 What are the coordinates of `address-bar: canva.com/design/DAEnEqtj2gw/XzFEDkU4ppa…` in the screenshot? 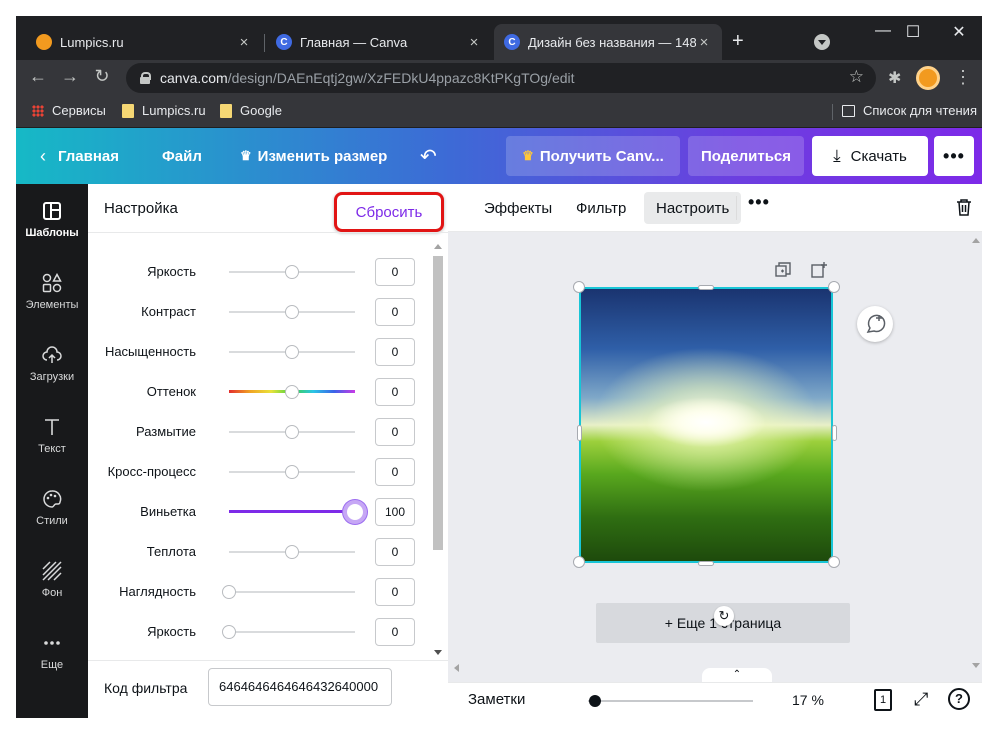 It's located at (501, 78).